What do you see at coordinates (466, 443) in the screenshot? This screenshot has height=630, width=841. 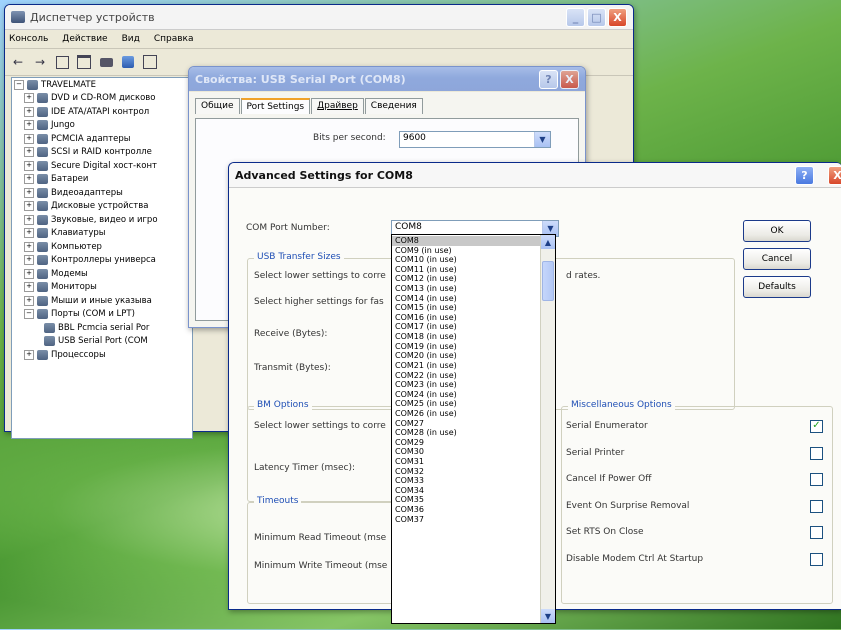 I see `com-port-option: COM29` at bounding box center [466, 443].